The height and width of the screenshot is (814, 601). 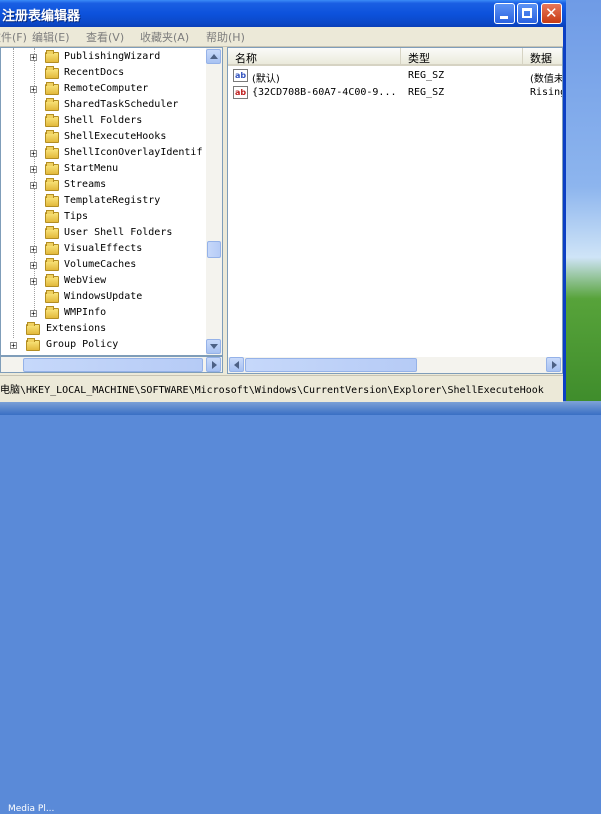 I want to click on tree-item-label: VolumeCaches, so click(x=100, y=264).